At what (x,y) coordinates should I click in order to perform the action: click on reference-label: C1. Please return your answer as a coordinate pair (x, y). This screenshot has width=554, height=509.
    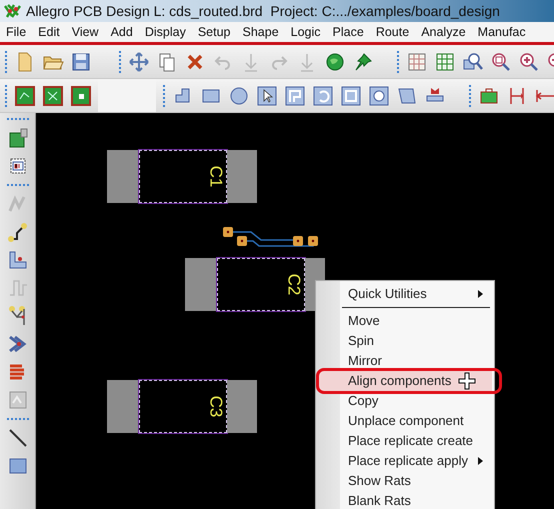
    Looking at the image, I should click on (215, 177).